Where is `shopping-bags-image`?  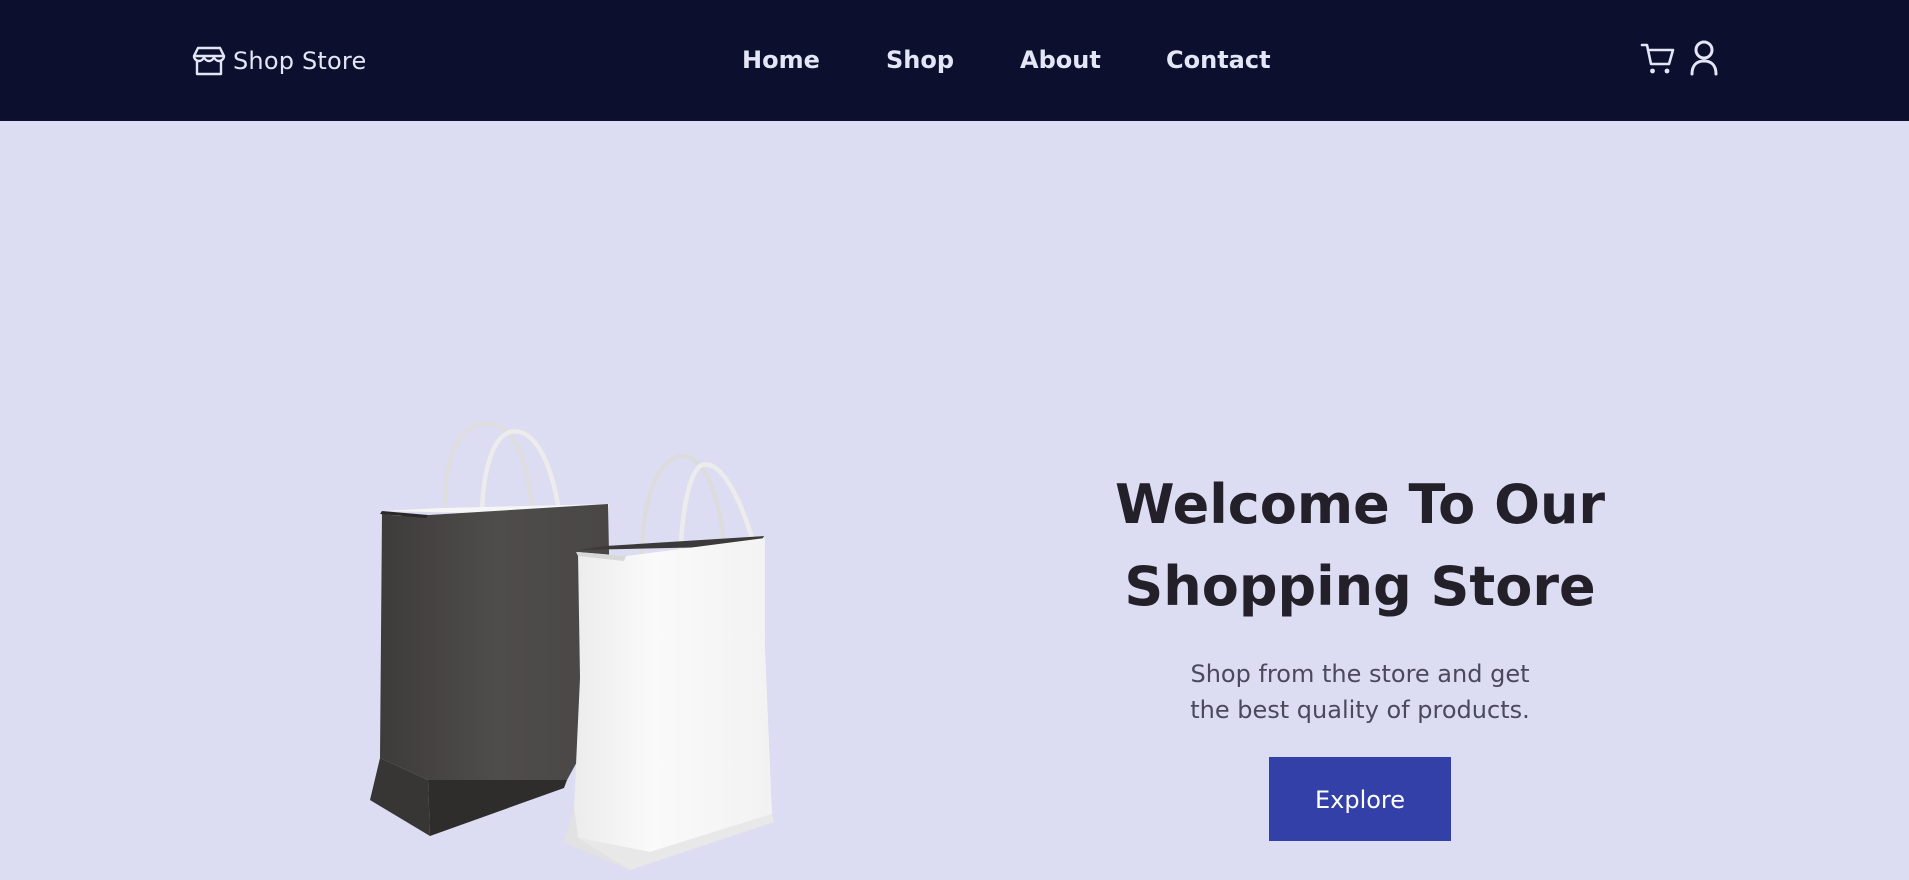
shopping-bags-image is located at coordinates (572, 645).